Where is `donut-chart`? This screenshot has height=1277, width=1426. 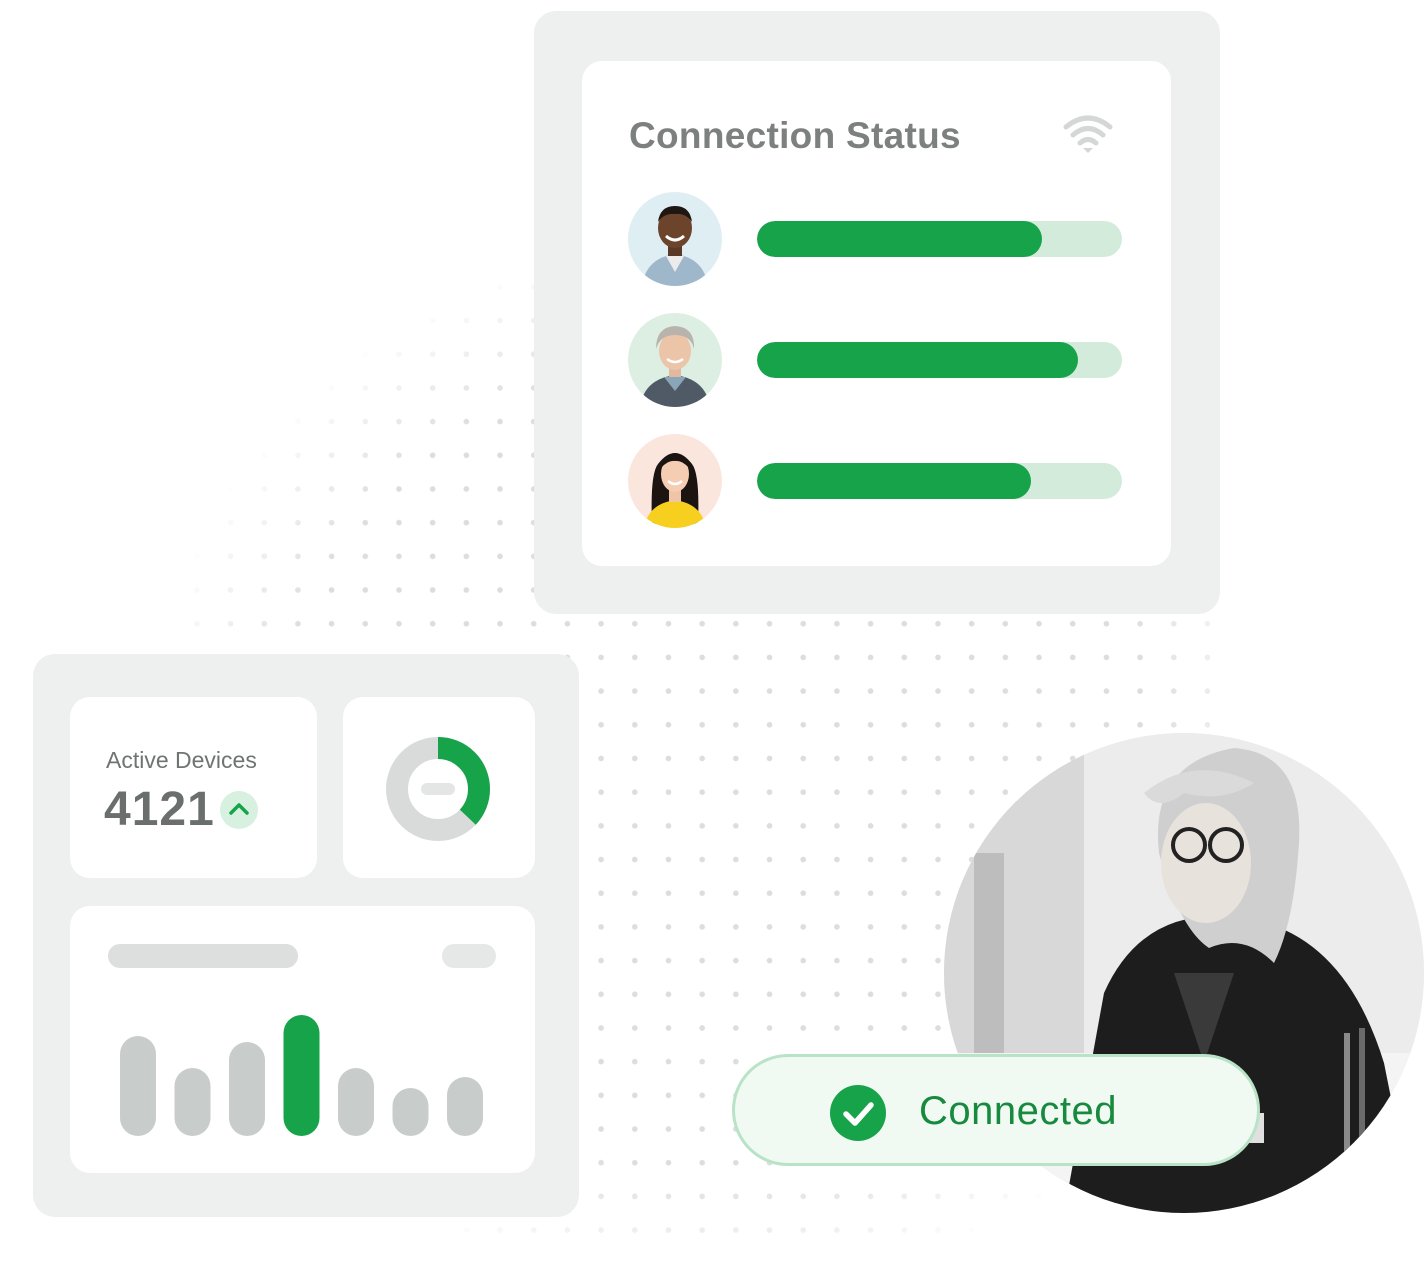
donut-chart is located at coordinates (438, 789).